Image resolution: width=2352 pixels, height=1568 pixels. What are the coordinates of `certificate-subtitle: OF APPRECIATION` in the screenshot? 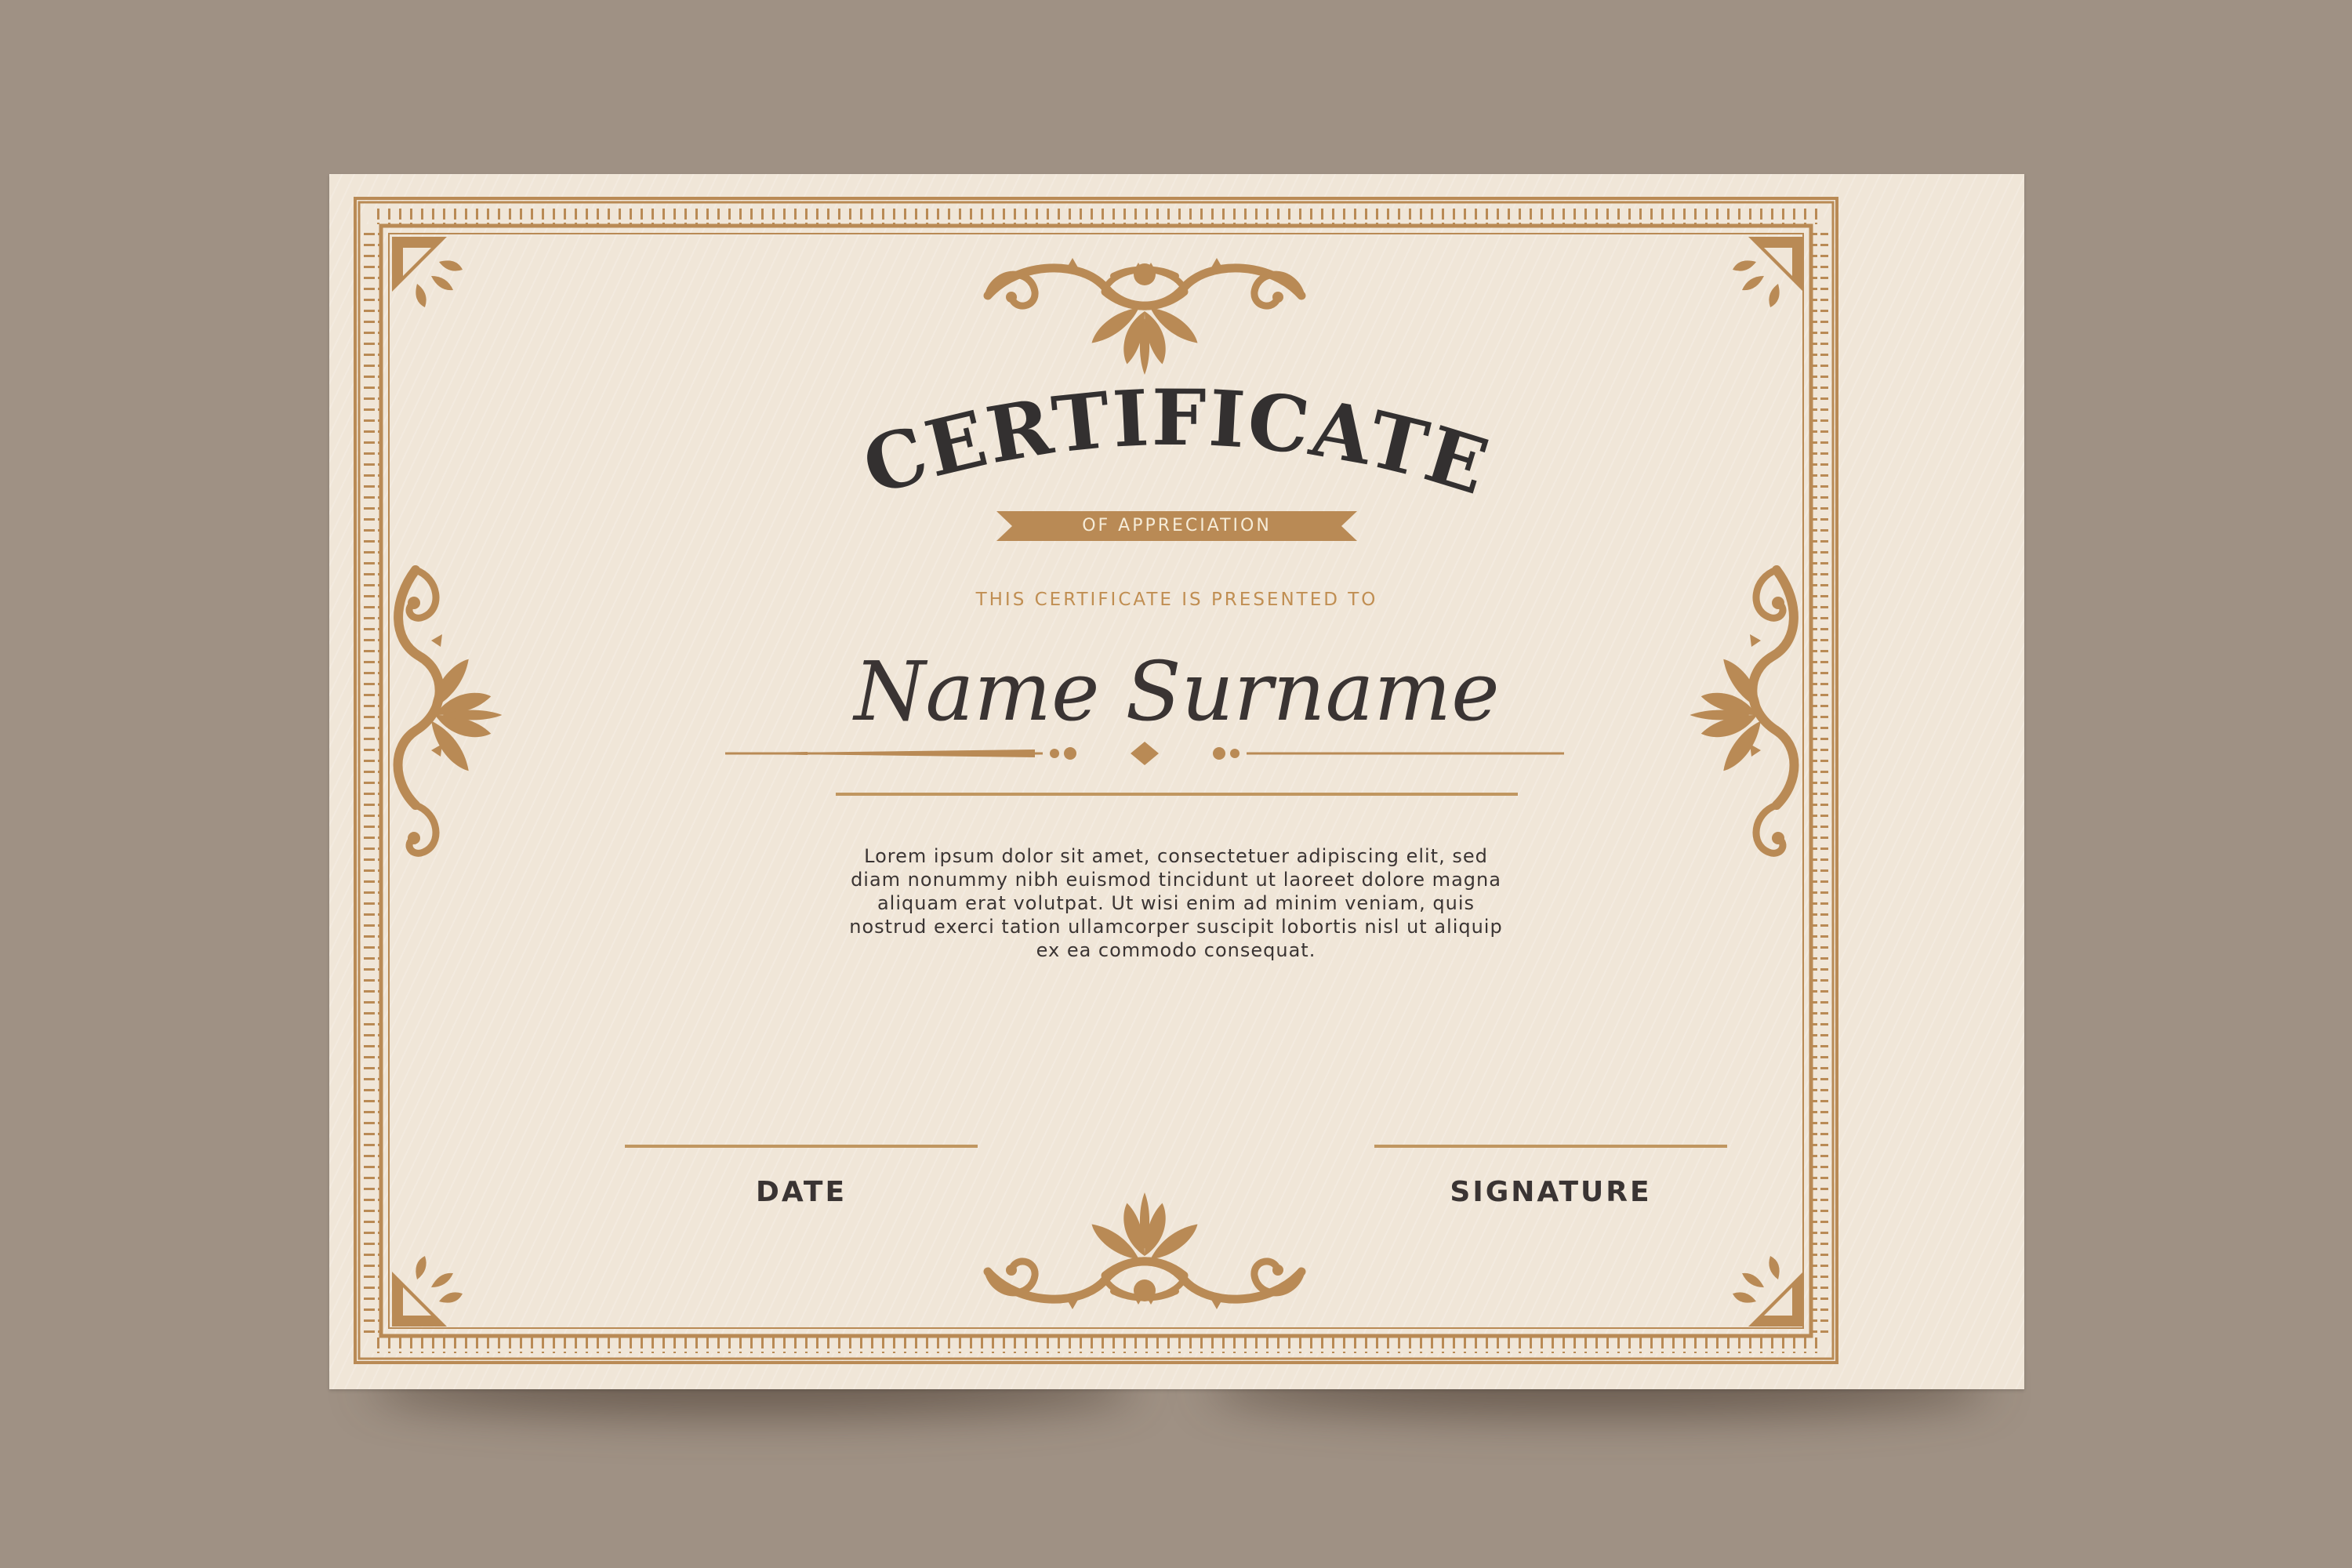 It's located at (1177, 525).